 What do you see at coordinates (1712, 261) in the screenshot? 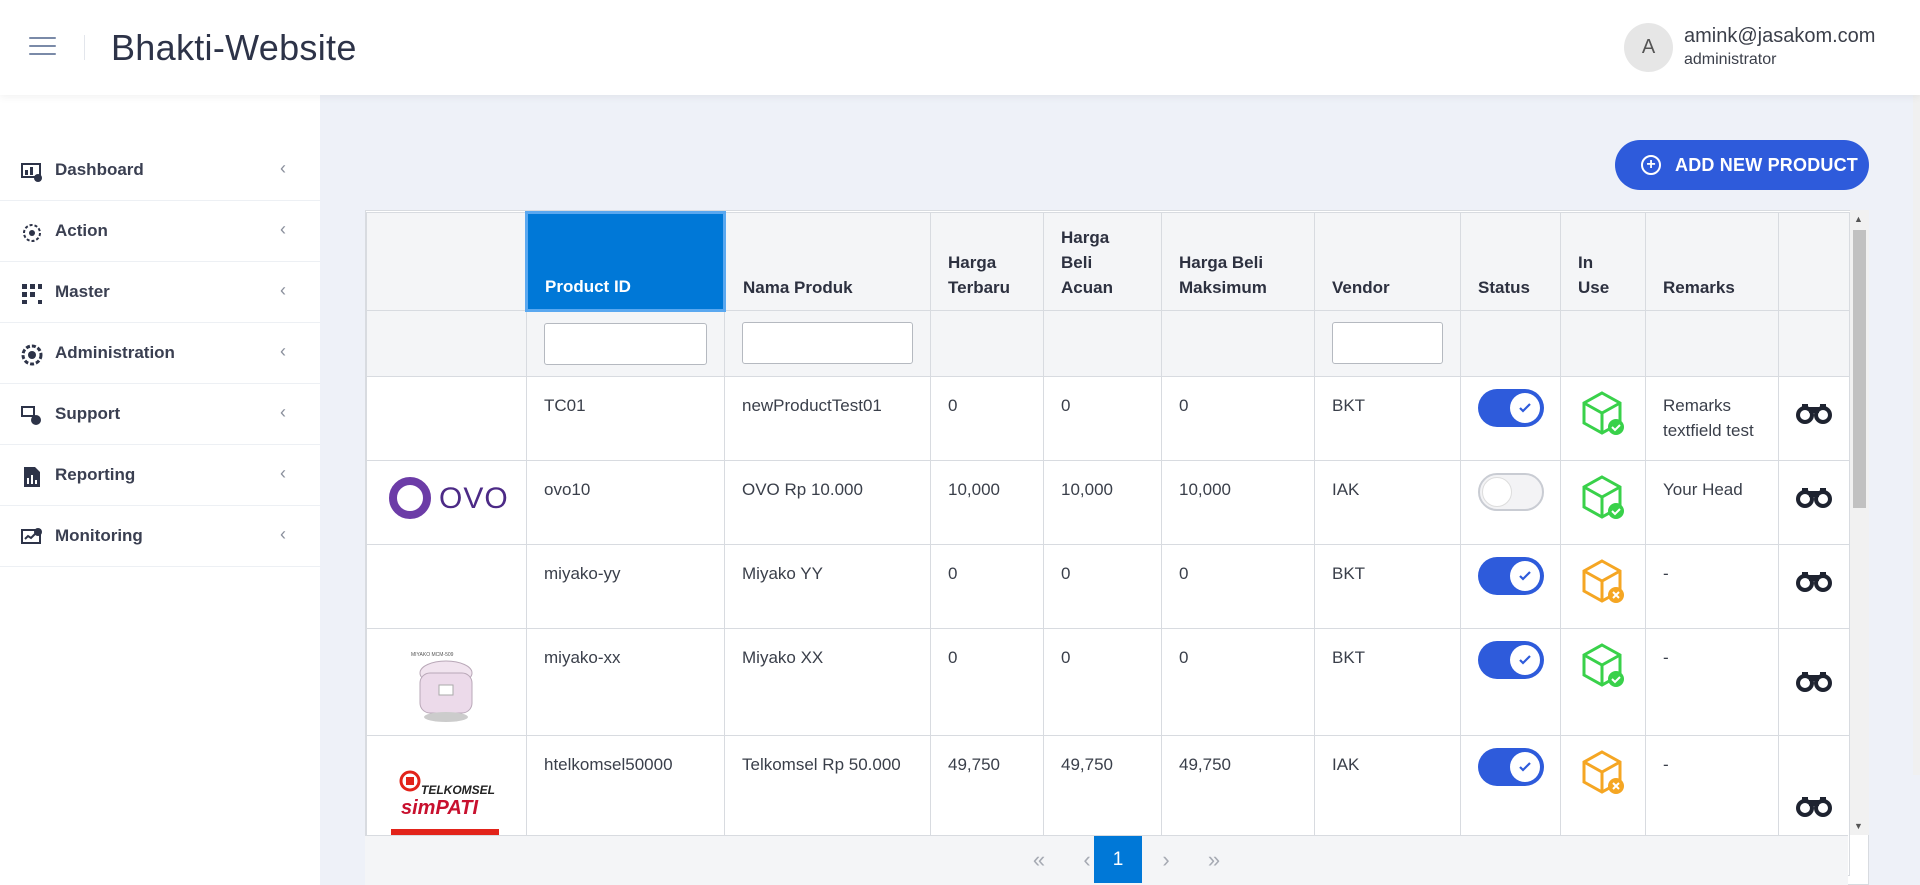
I see `column-header-remarks: Remarks` at bounding box center [1712, 261].